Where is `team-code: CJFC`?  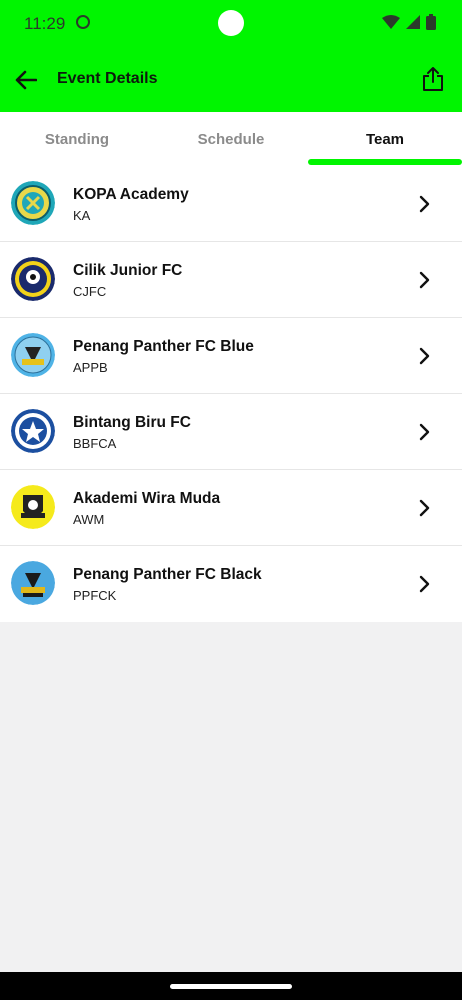
team-code: CJFC is located at coordinates (90, 291).